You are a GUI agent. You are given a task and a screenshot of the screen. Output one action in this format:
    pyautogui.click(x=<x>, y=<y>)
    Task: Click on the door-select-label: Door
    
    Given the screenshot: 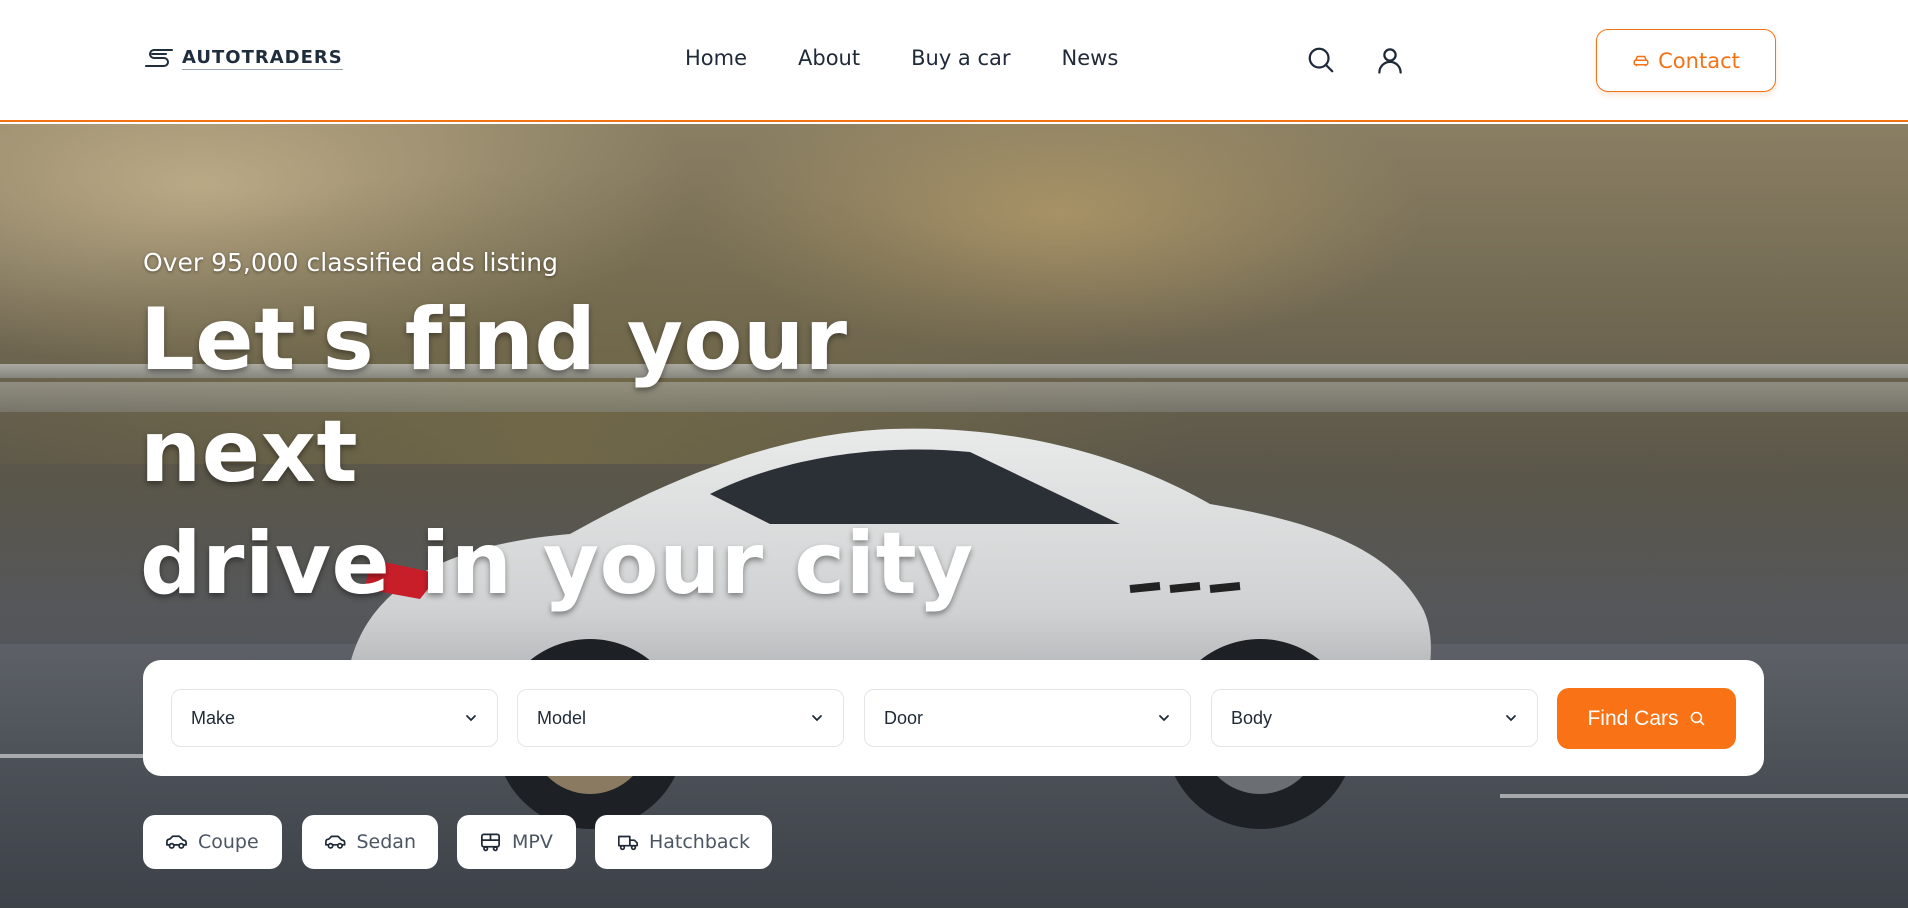 What is the action you would take?
    pyautogui.click(x=904, y=717)
    